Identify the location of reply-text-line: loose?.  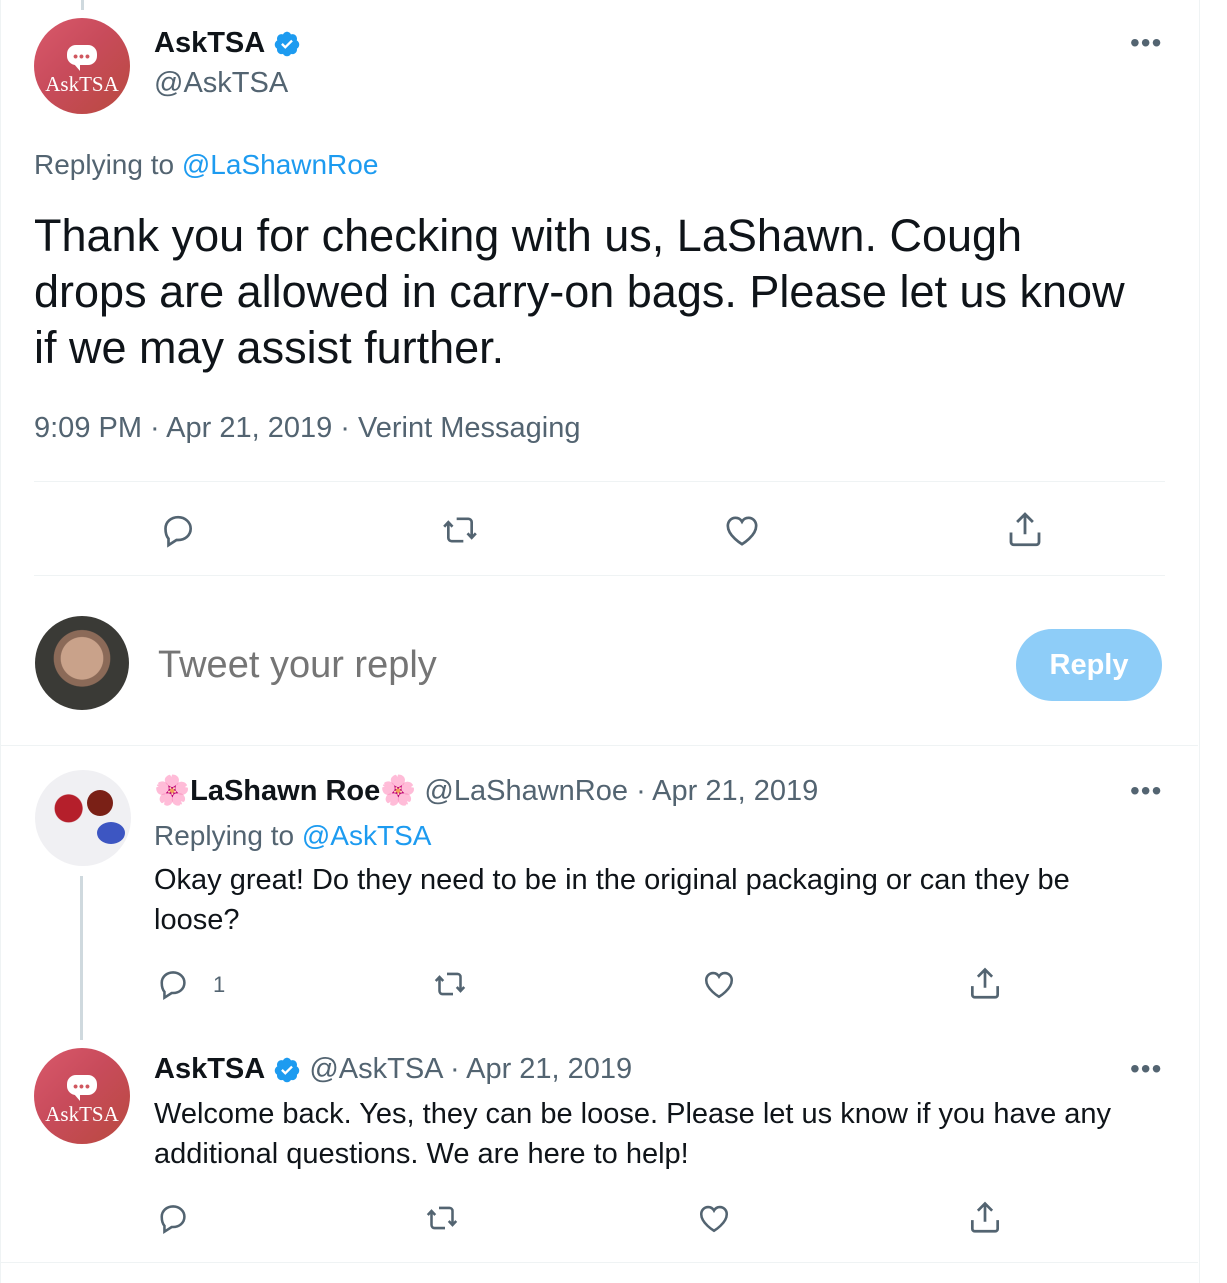
(197, 920).